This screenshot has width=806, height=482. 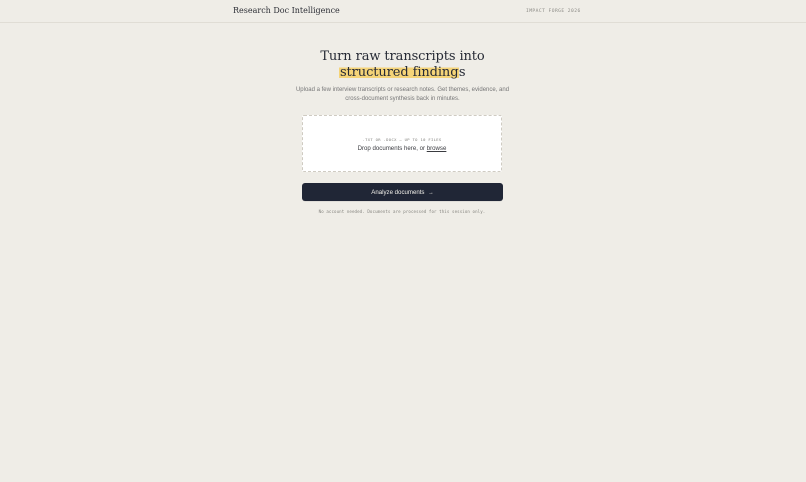 What do you see at coordinates (398, 192) in the screenshot?
I see `analyze-button-label: Analyze documents` at bounding box center [398, 192].